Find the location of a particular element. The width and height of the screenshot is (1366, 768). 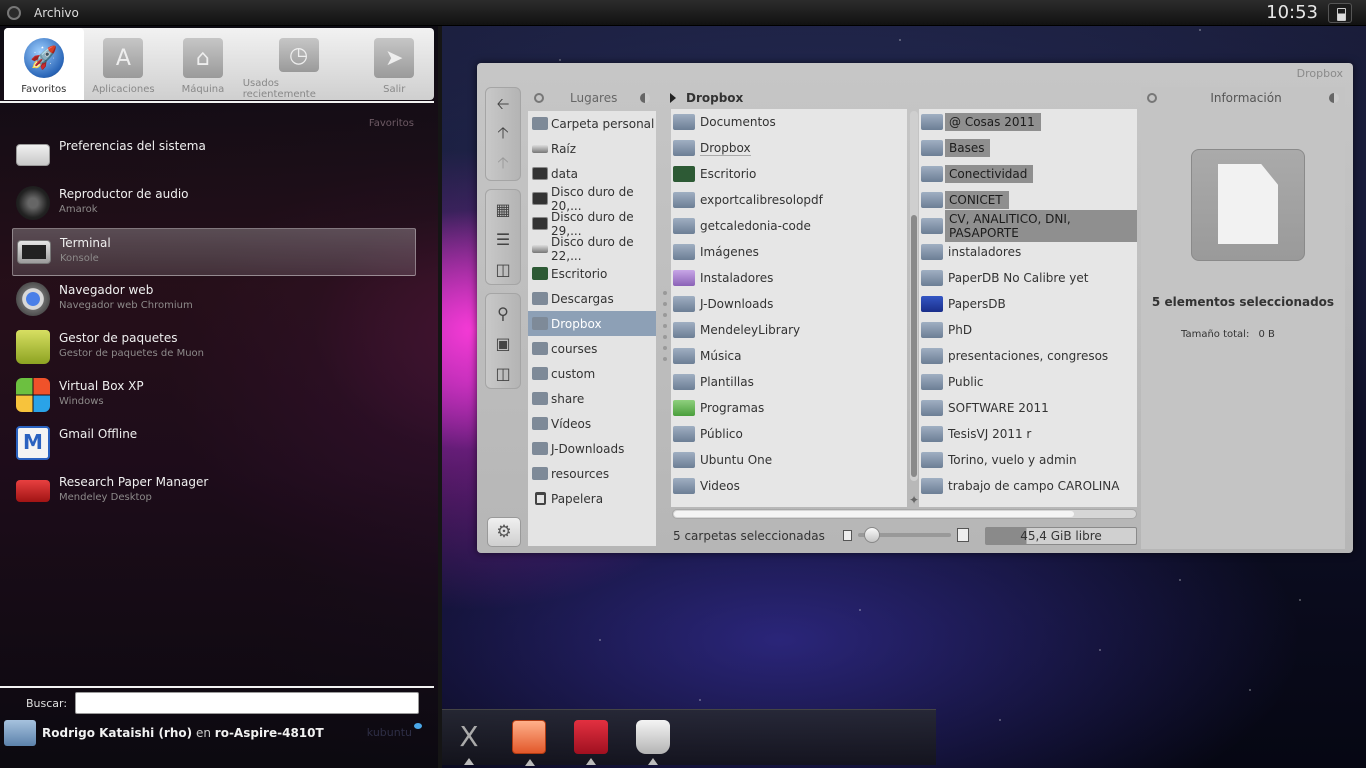

clock: 10:53 is located at coordinates (1292, 12).